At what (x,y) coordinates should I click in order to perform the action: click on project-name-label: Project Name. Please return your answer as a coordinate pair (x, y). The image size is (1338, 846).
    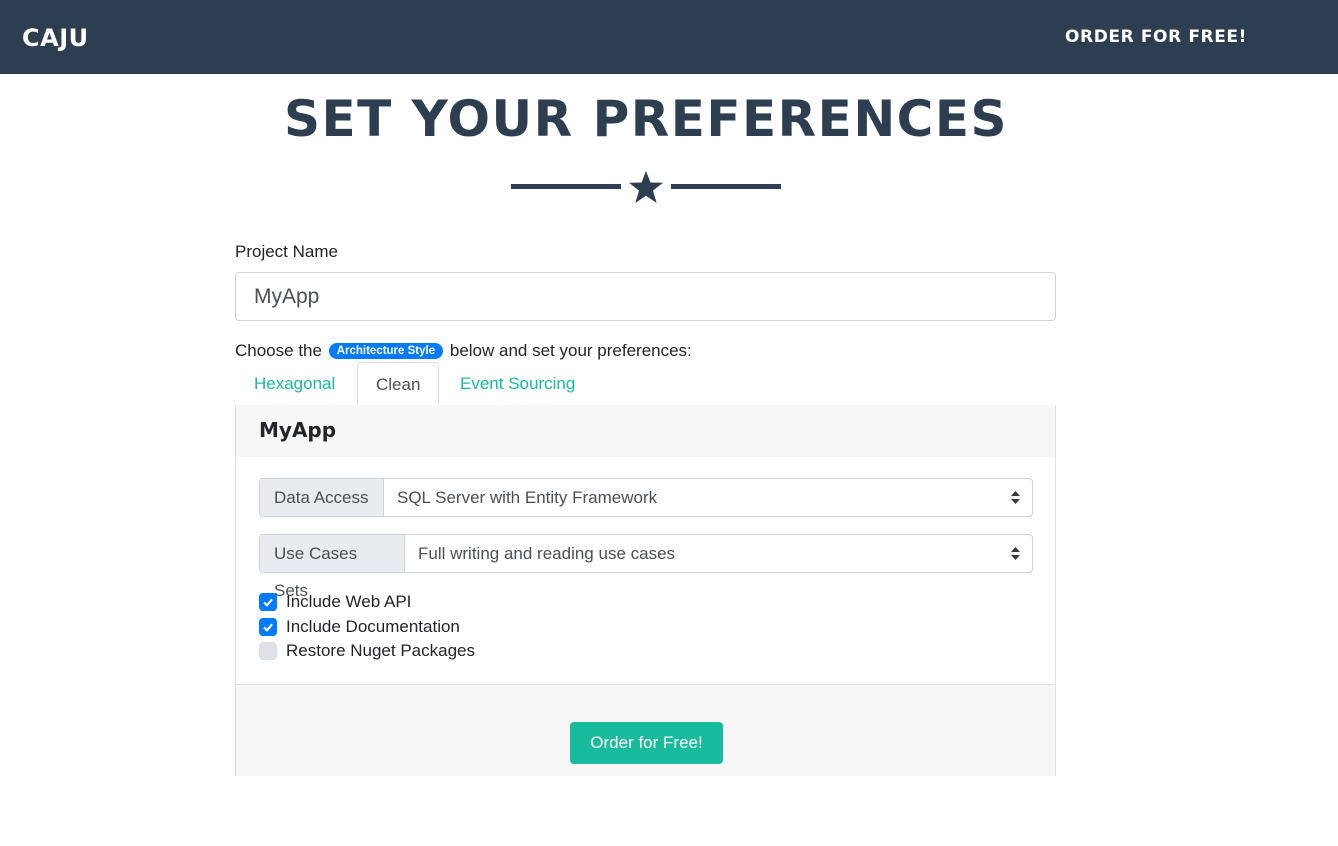
    Looking at the image, I should click on (286, 251).